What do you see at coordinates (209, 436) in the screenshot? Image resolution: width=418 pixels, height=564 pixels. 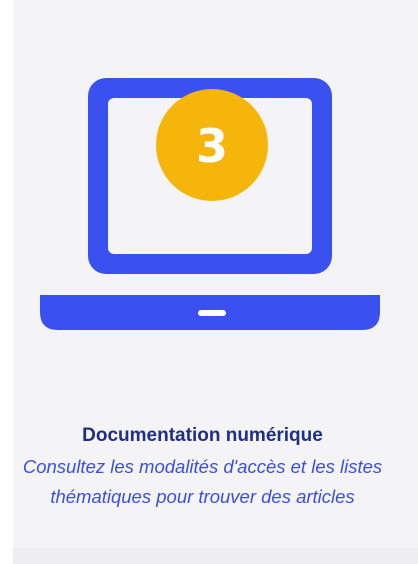 I see `card-title: Documentation numérique` at bounding box center [209, 436].